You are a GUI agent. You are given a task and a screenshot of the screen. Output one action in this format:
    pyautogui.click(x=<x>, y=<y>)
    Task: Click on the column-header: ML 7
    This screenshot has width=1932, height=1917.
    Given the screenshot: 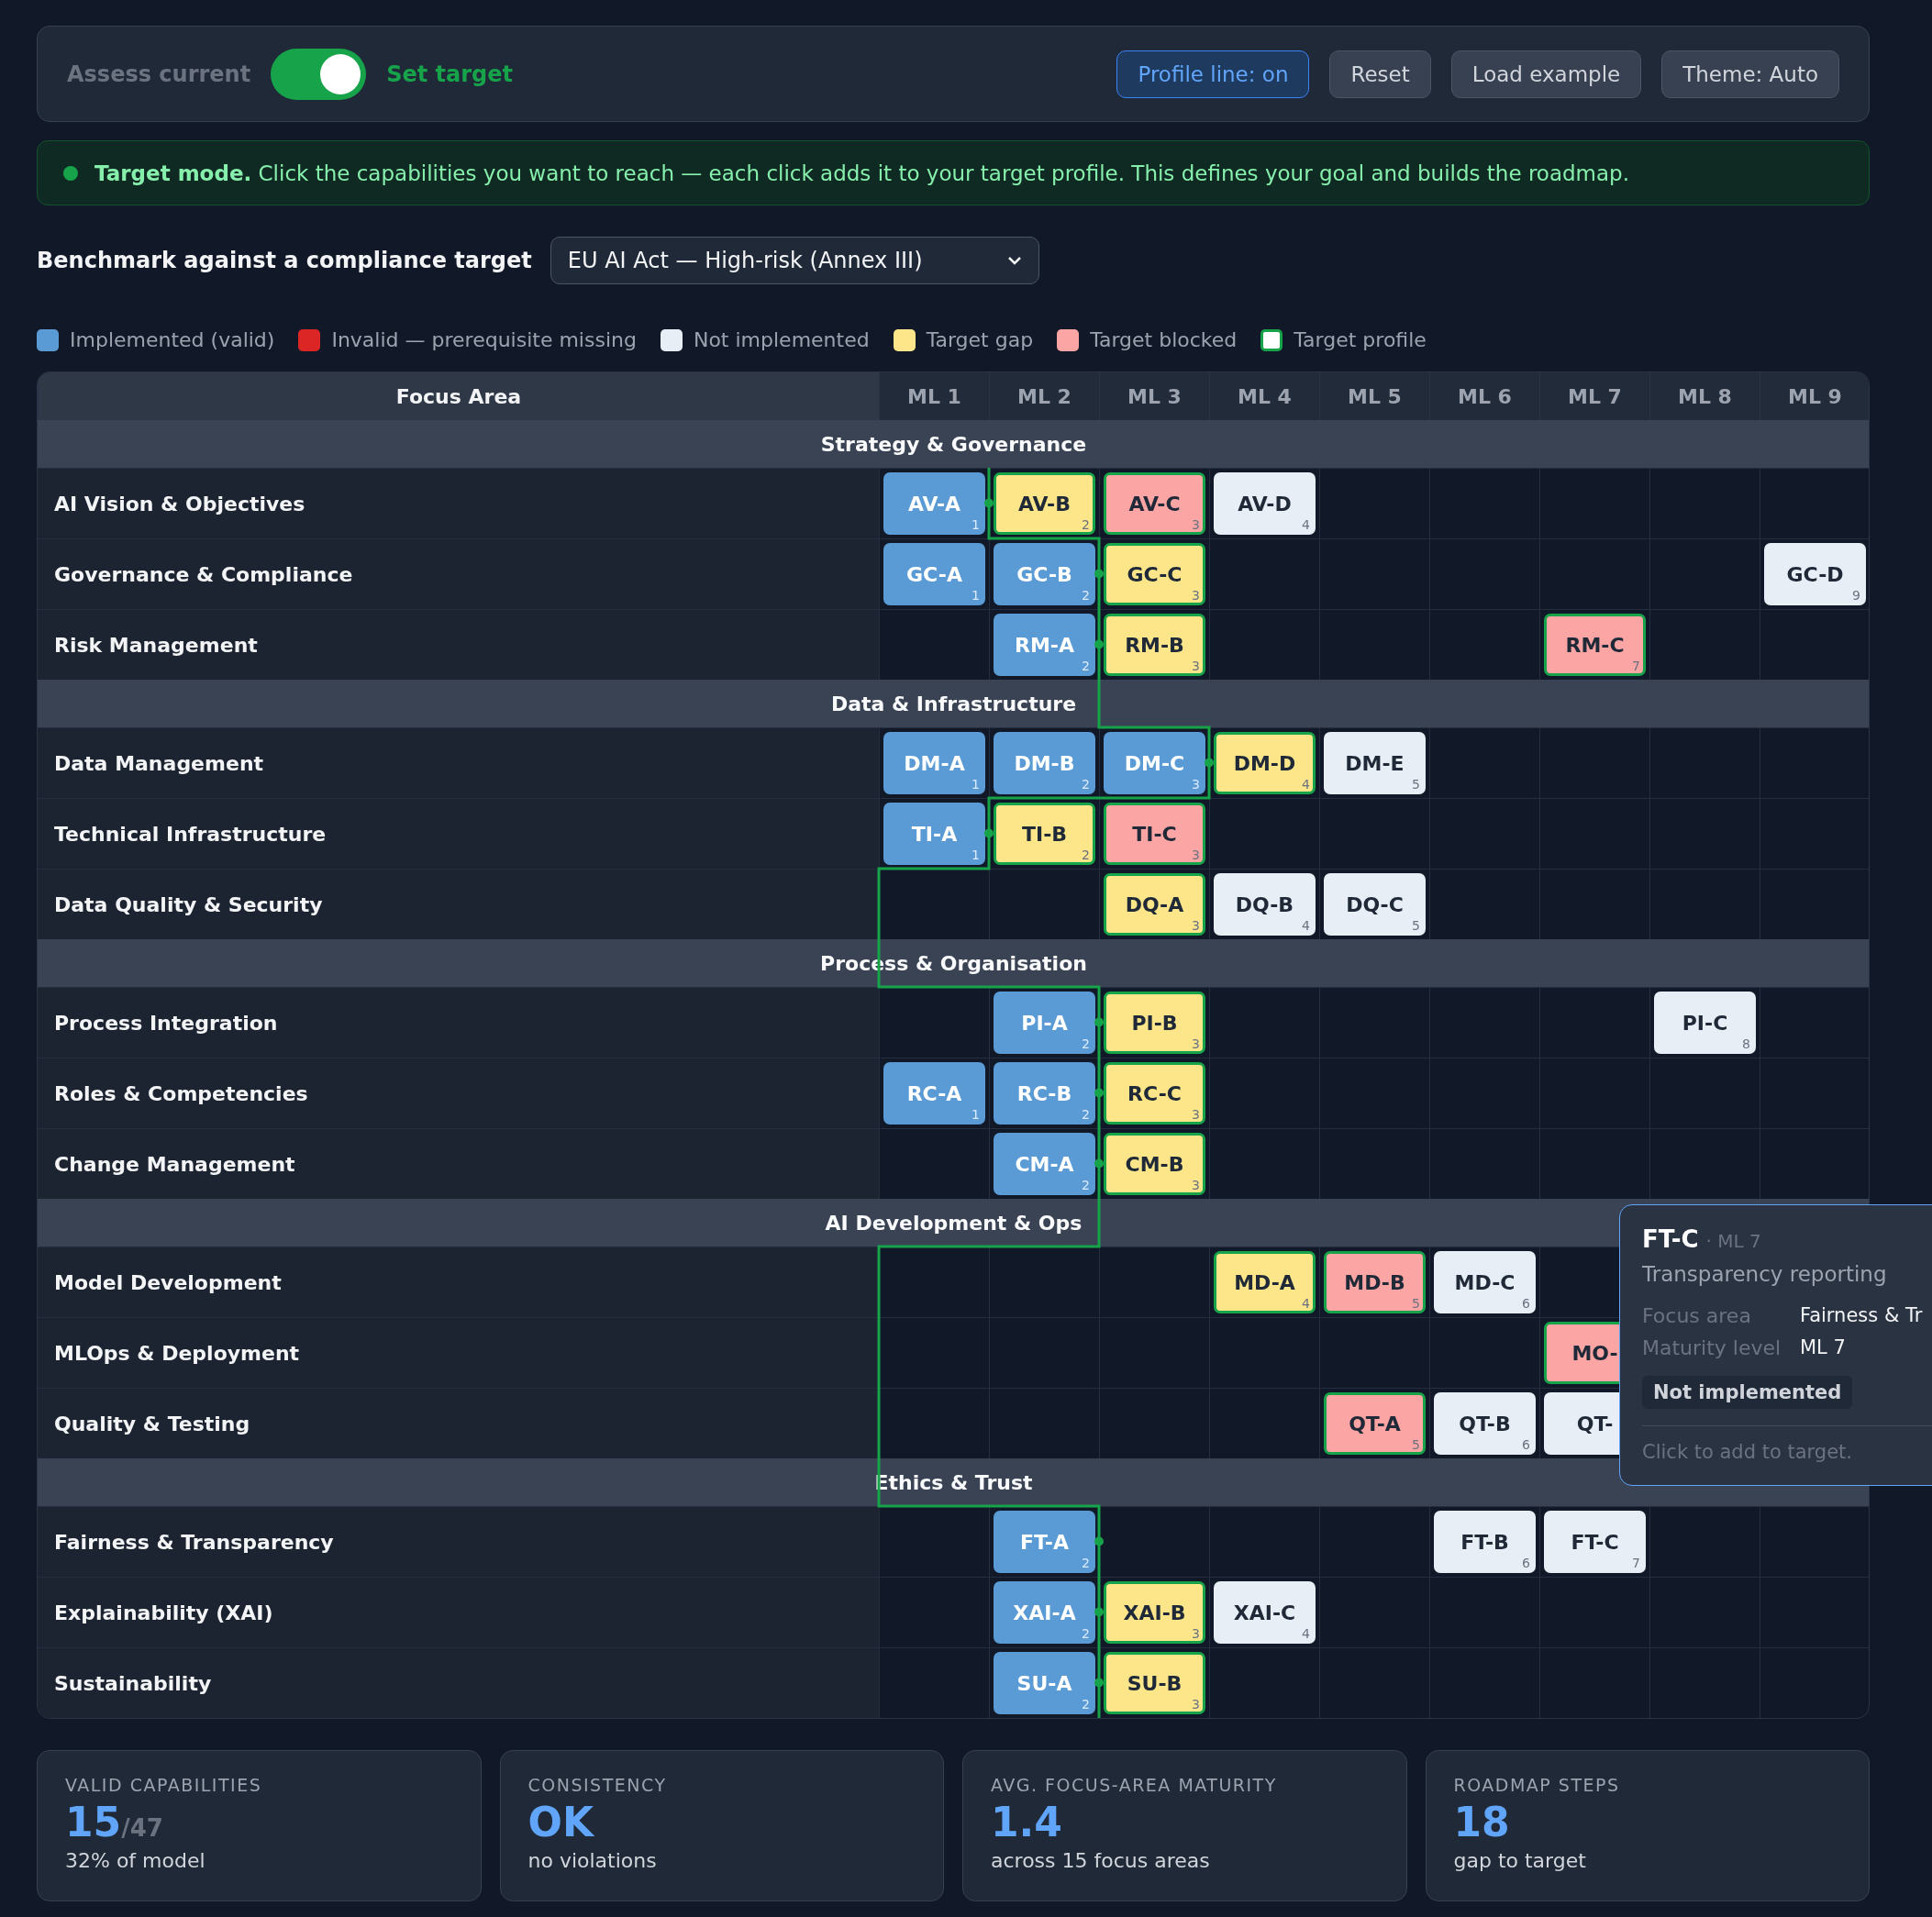 What is the action you would take?
    pyautogui.click(x=1594, y=396)
    